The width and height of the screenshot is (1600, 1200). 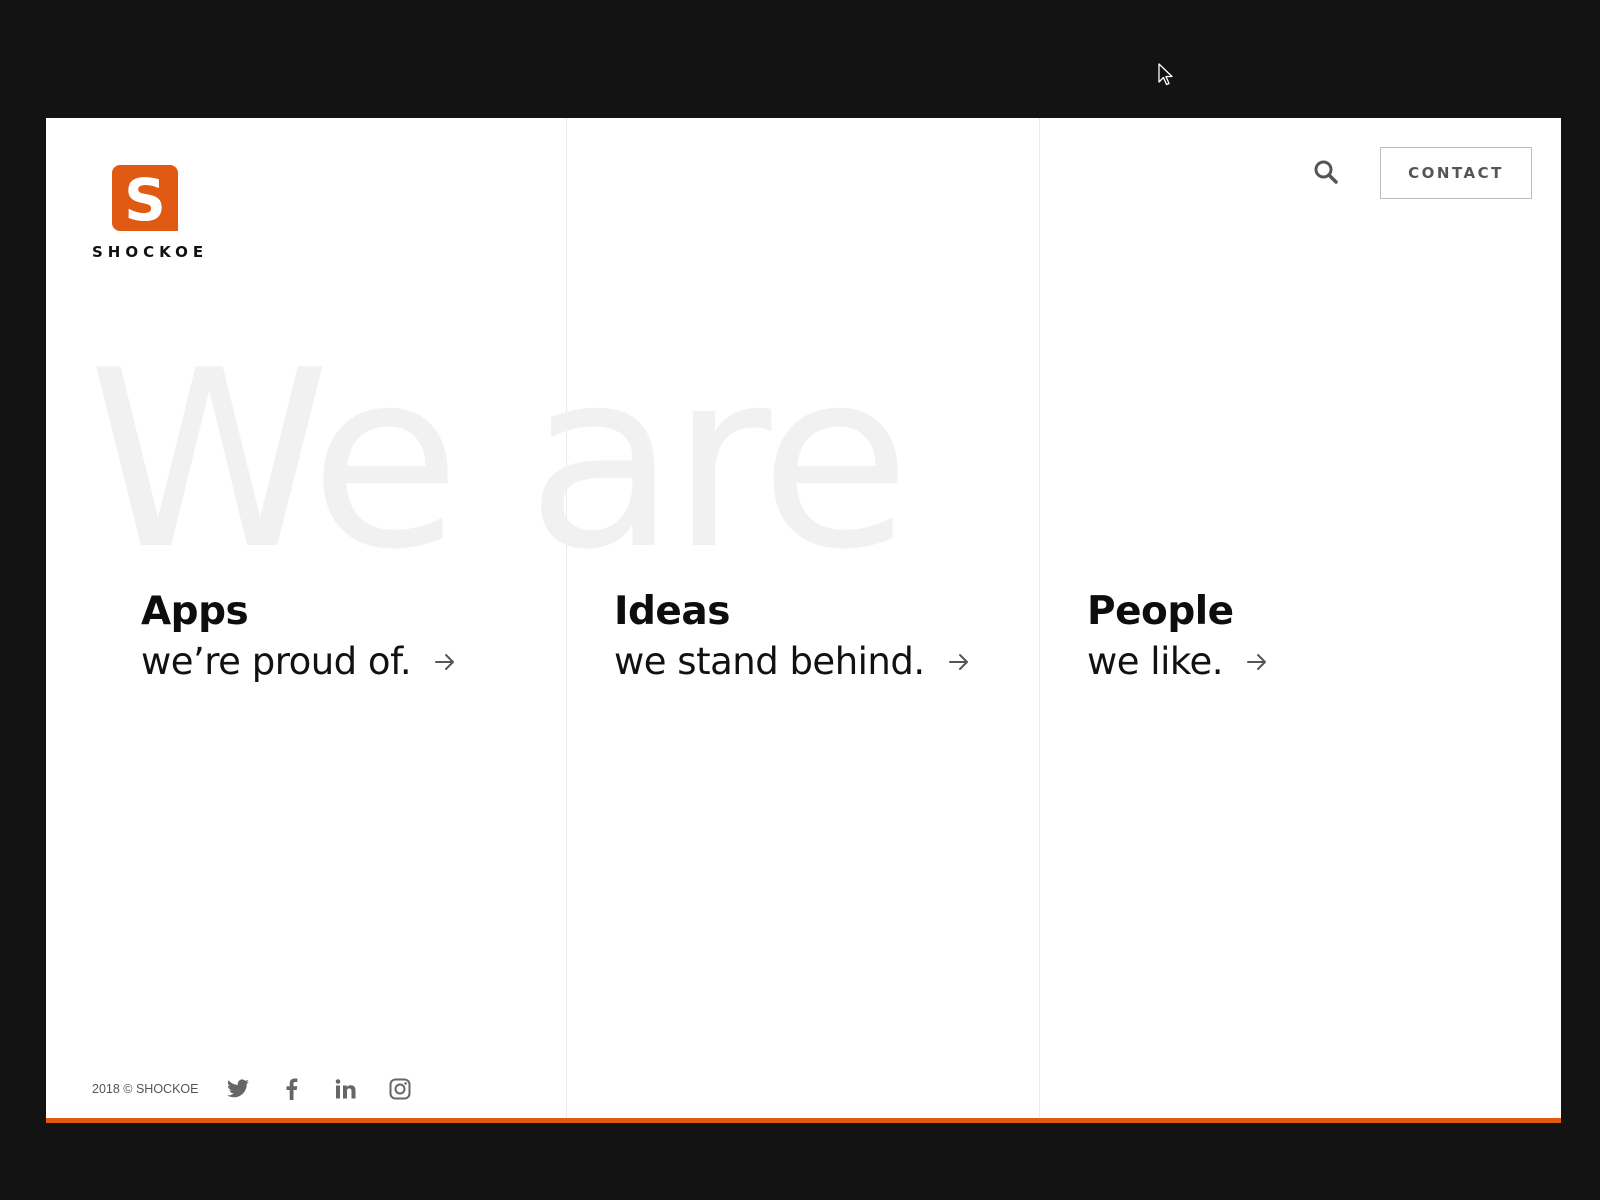 What do you see at coordinates (499, 460) in the screenshot?
I see `hero-background-text: We are` at bounding box center [499, 460].